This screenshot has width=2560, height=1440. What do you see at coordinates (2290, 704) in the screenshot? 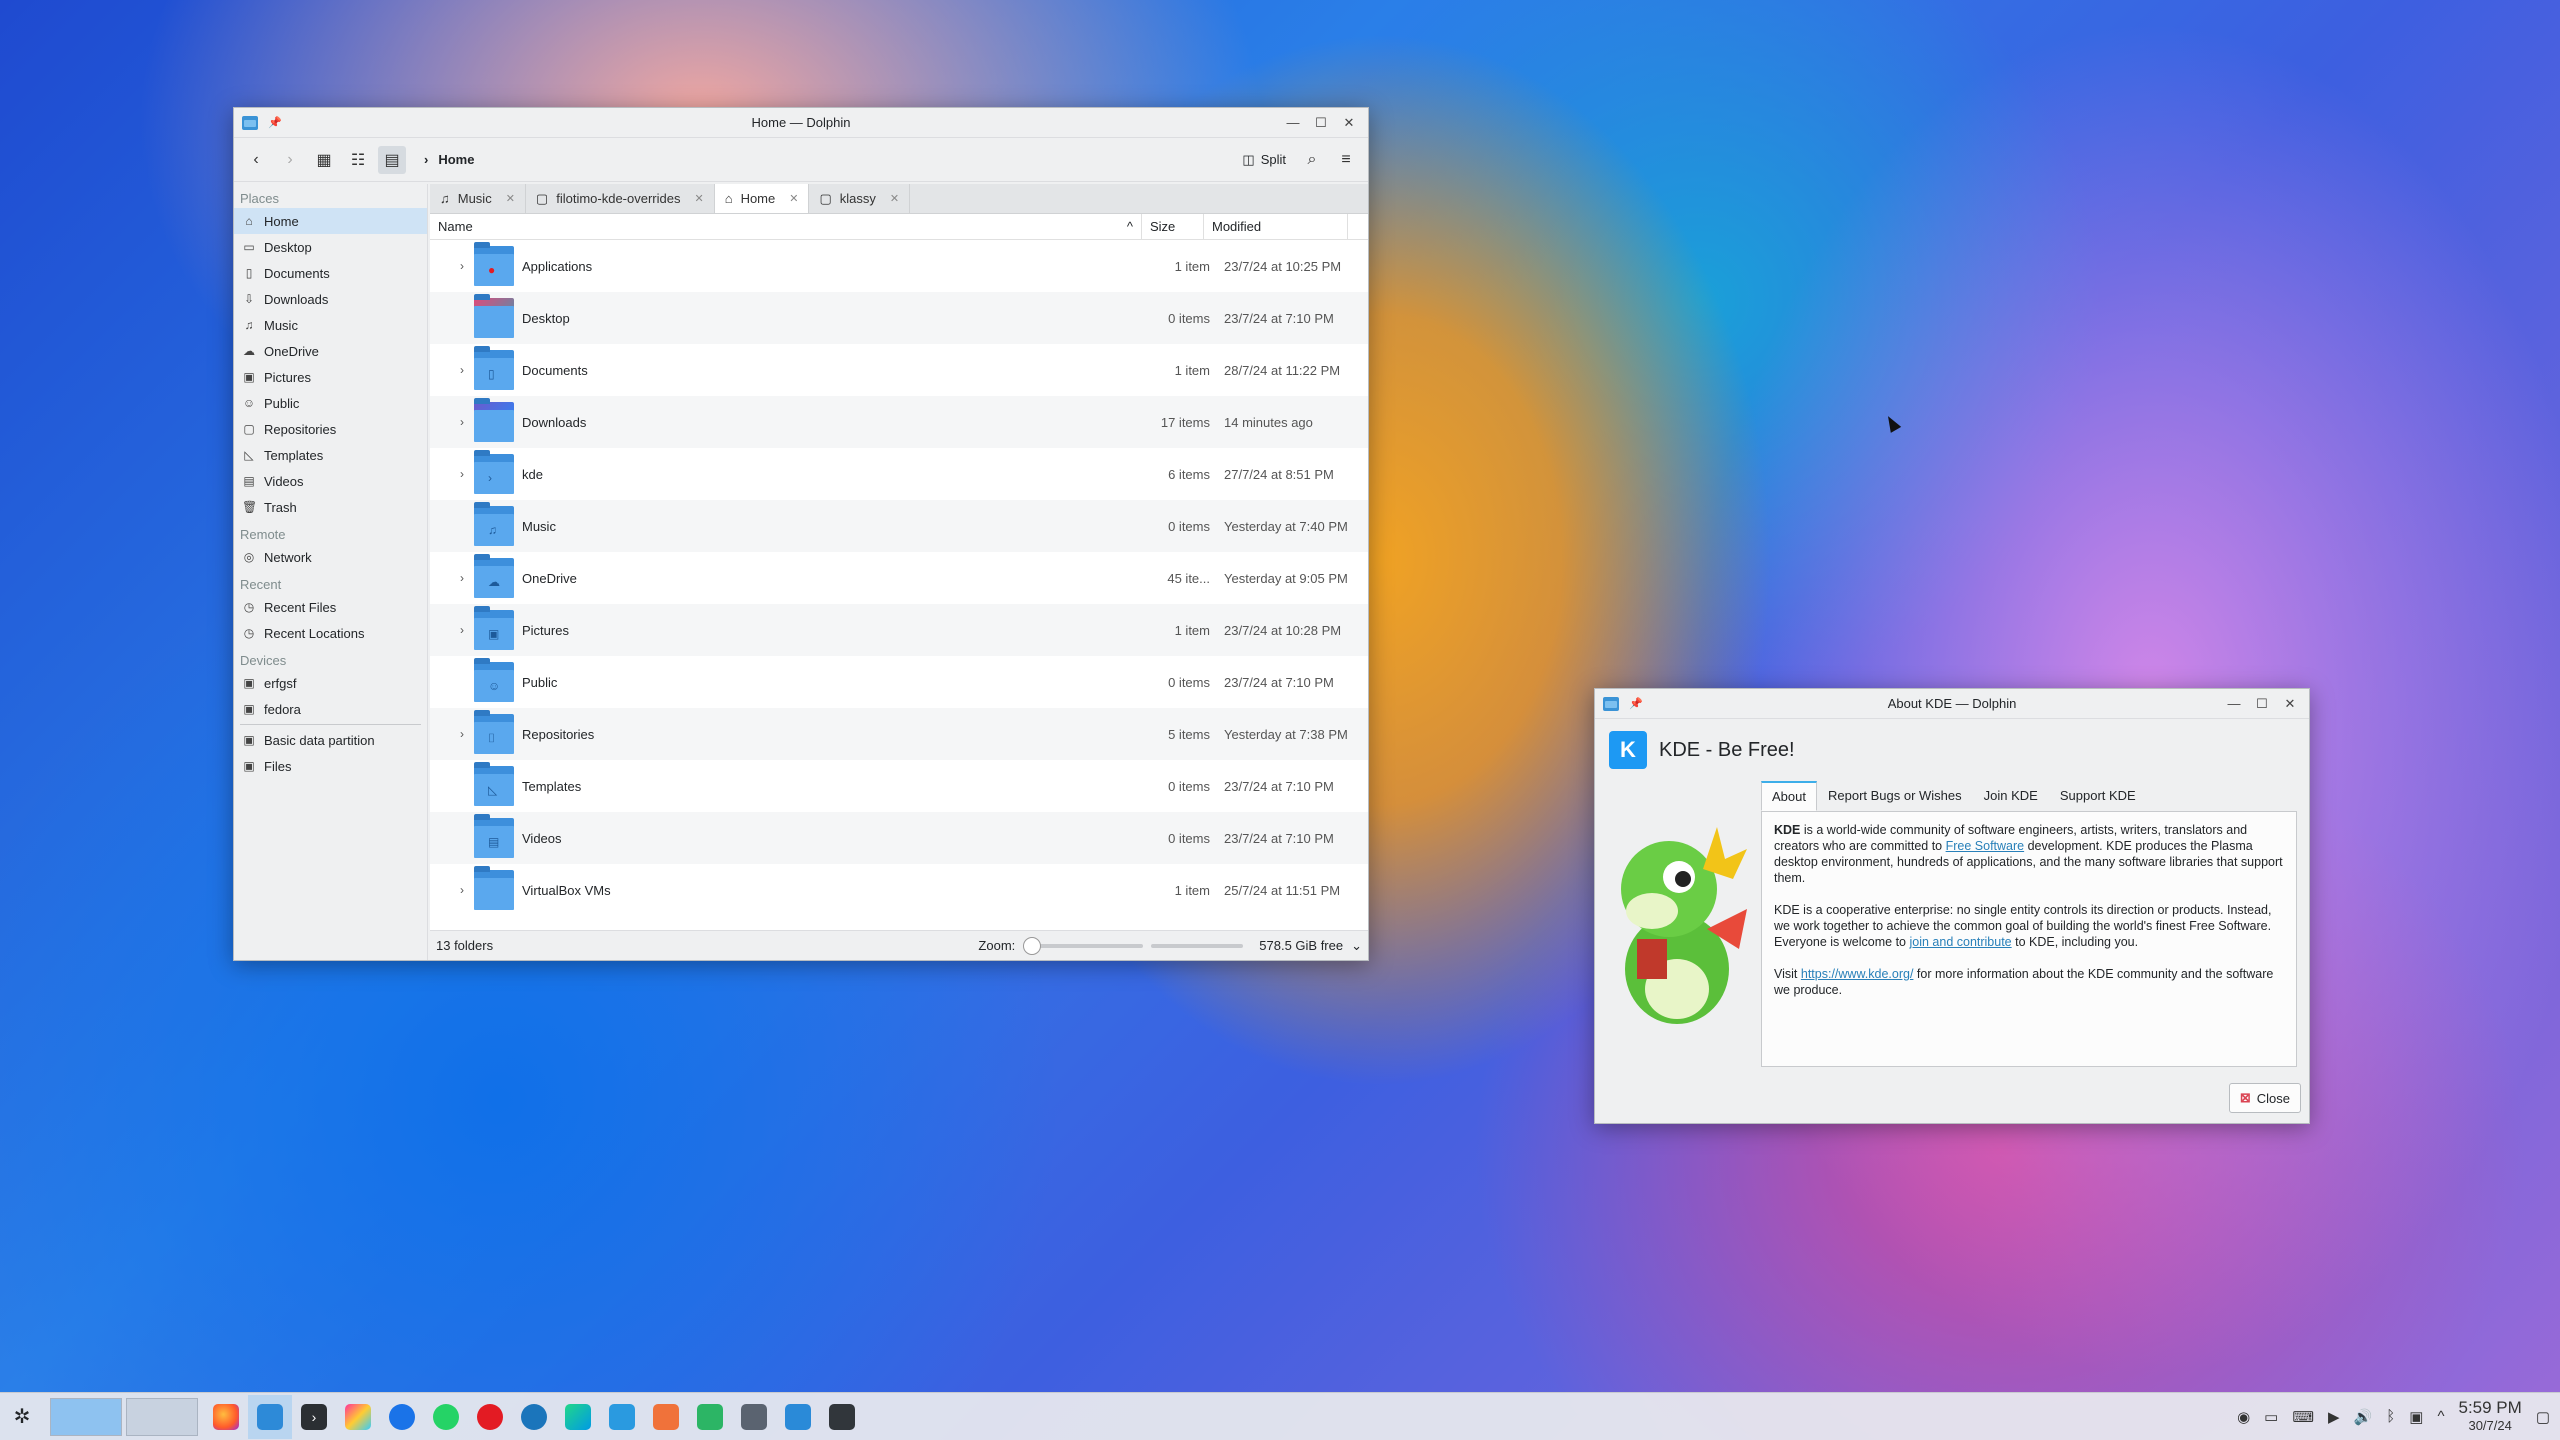
I see `close-button: ✕` at bounding box center [2290, 704].